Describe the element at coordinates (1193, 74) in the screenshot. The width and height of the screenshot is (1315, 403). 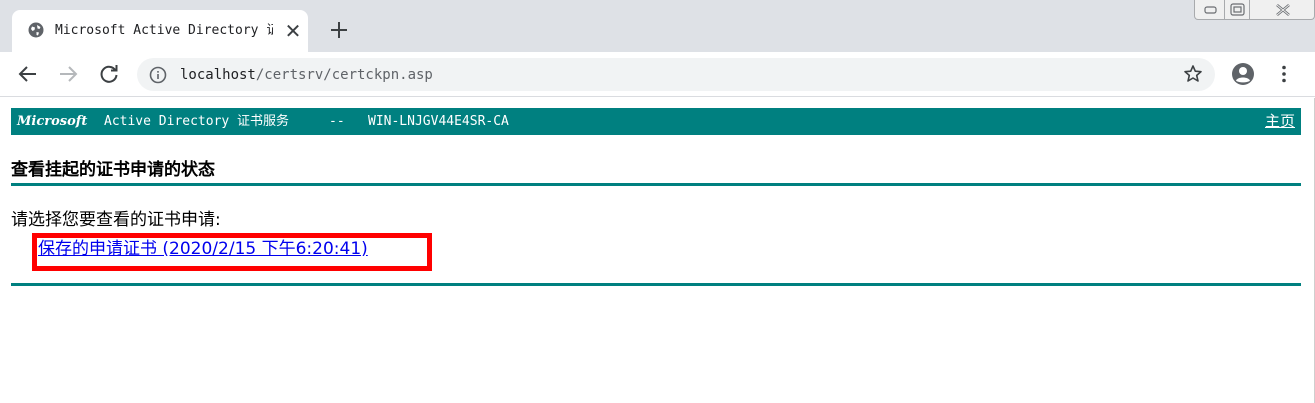
I see `bookmark-star-icon` at that location.